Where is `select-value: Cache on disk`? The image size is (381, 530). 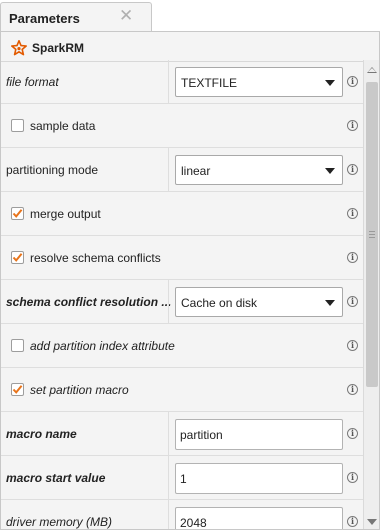 select-value: Cache on disk is located at coordinates (219, 303).